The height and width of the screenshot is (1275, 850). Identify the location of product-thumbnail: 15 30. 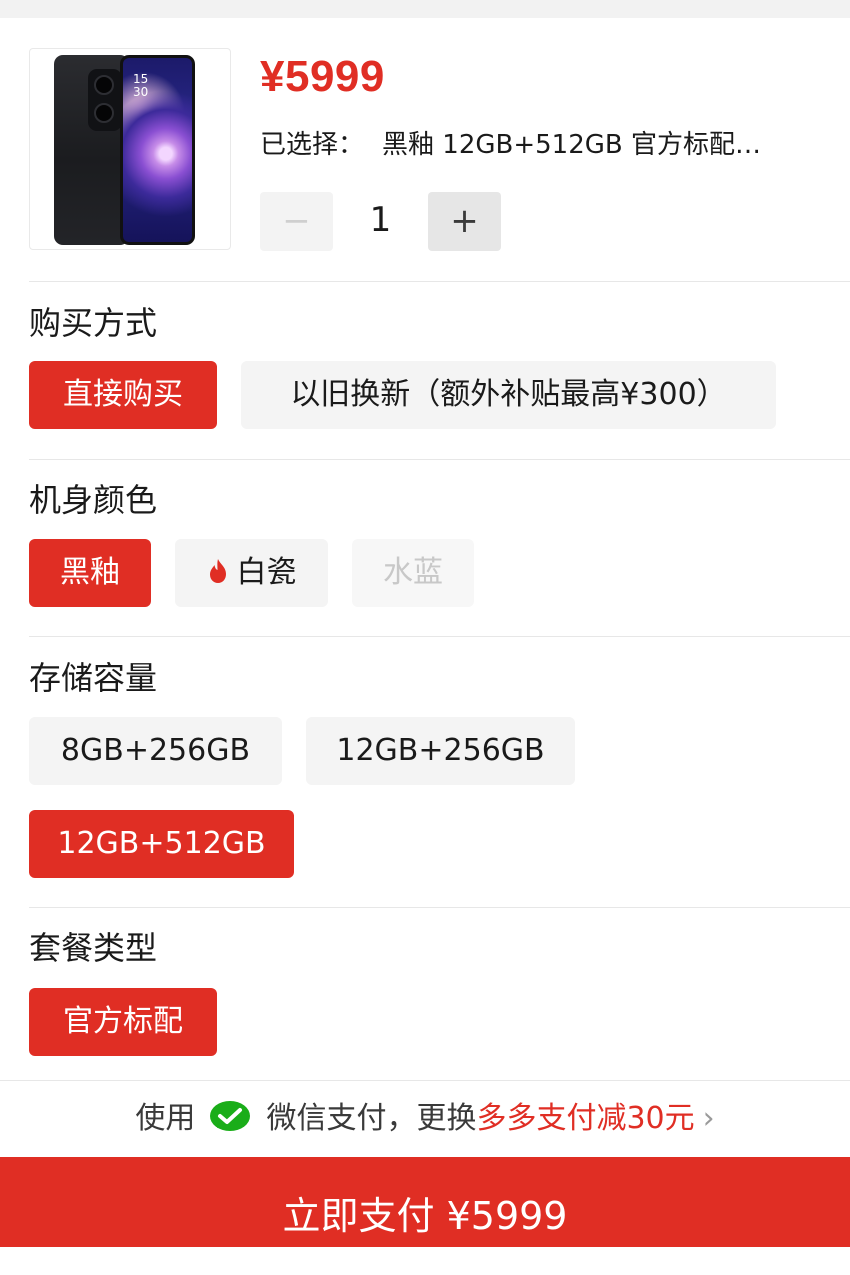
(130, 149).